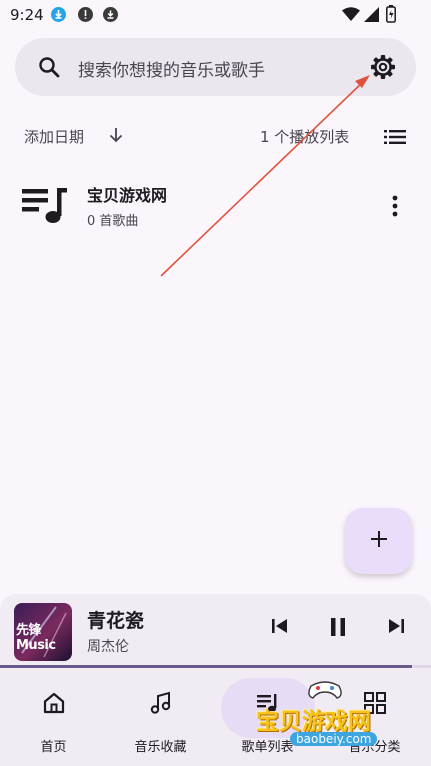  I want to click on nav-label-favorites: 音乐收藏, so click(160, 747).